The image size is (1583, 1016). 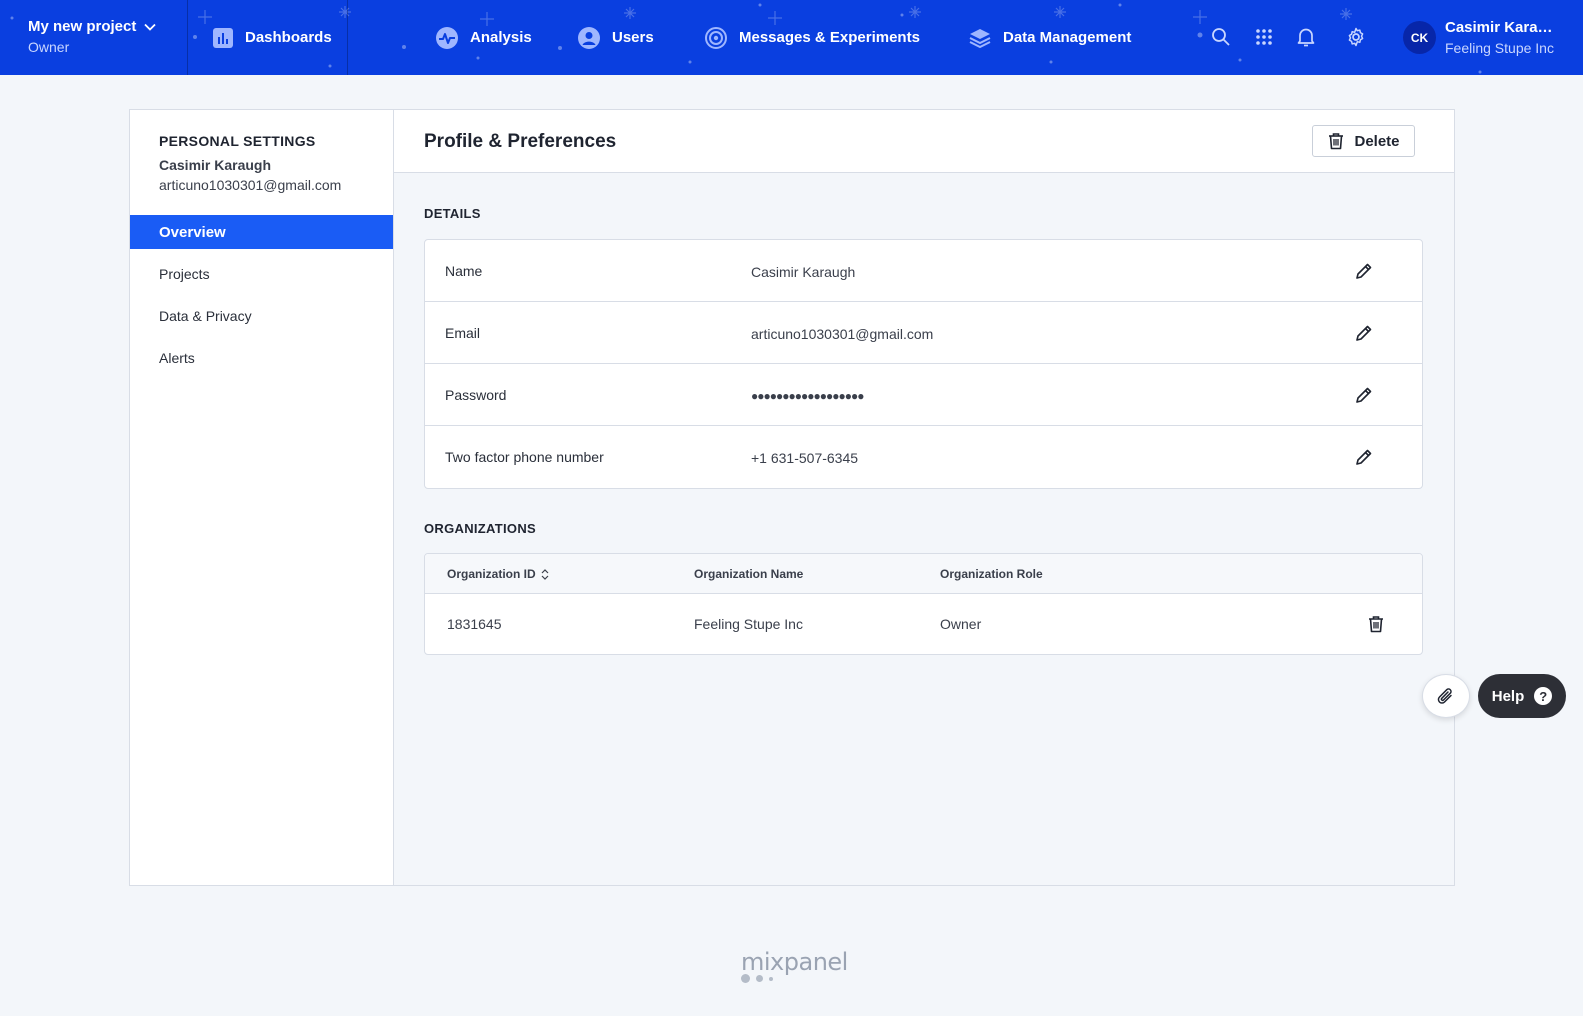 What do you see at coordinates (184, 274) in the screenshot?
I see `sidebar-item-label: Projects` at bounding box center [184, 274].